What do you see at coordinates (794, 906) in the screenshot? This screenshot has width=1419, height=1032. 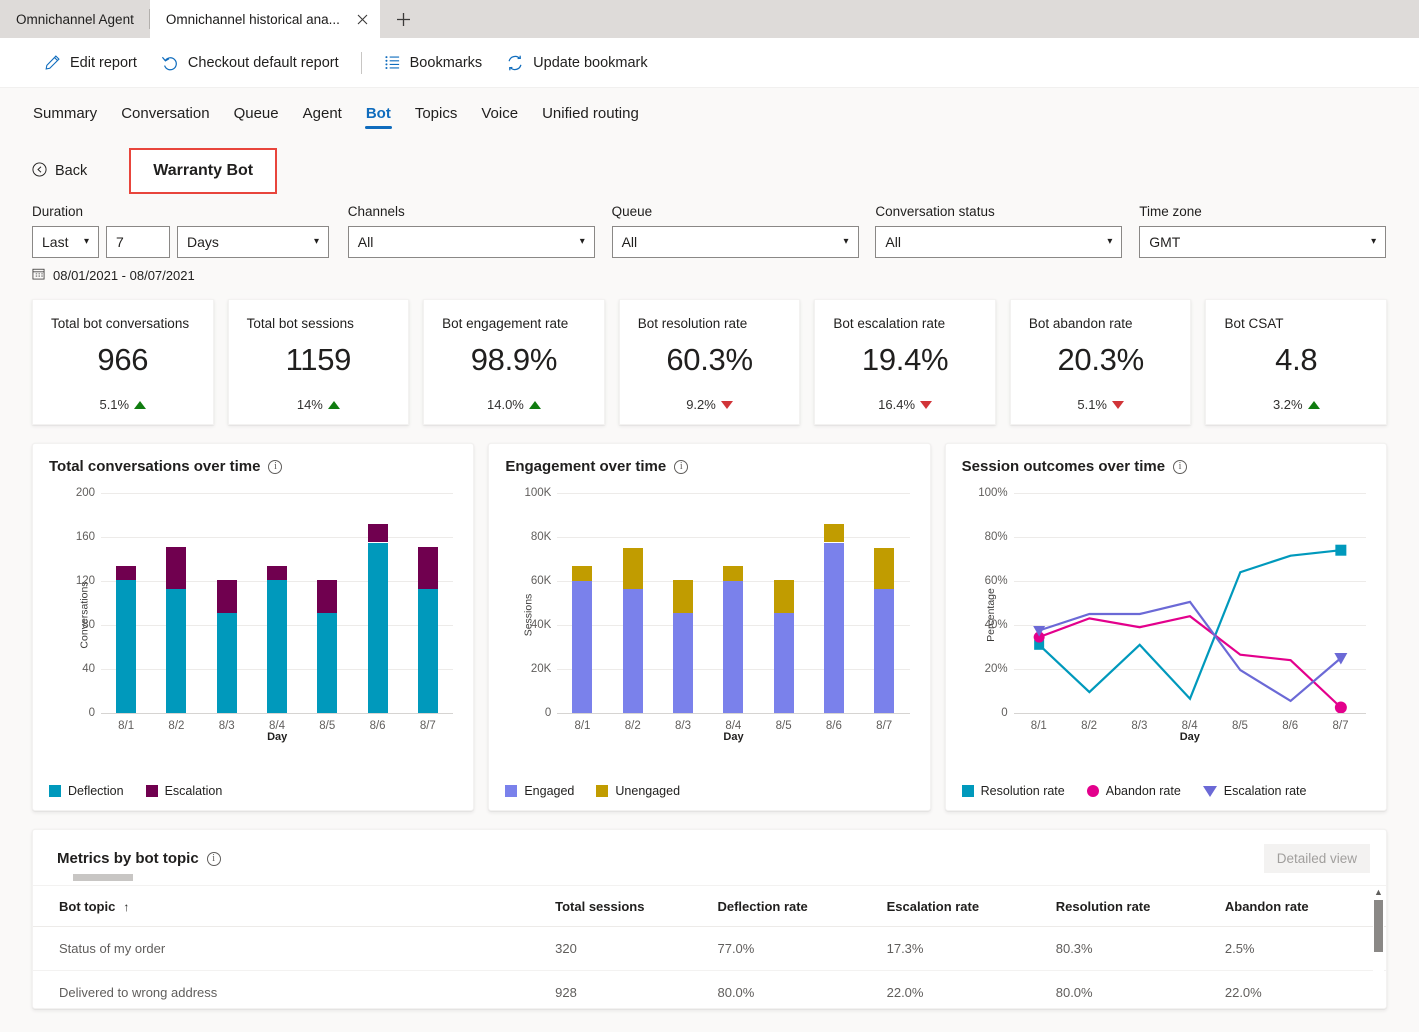 I see `column-header-deflection-rate: Deflection rate` at bounding box center [794, 906].